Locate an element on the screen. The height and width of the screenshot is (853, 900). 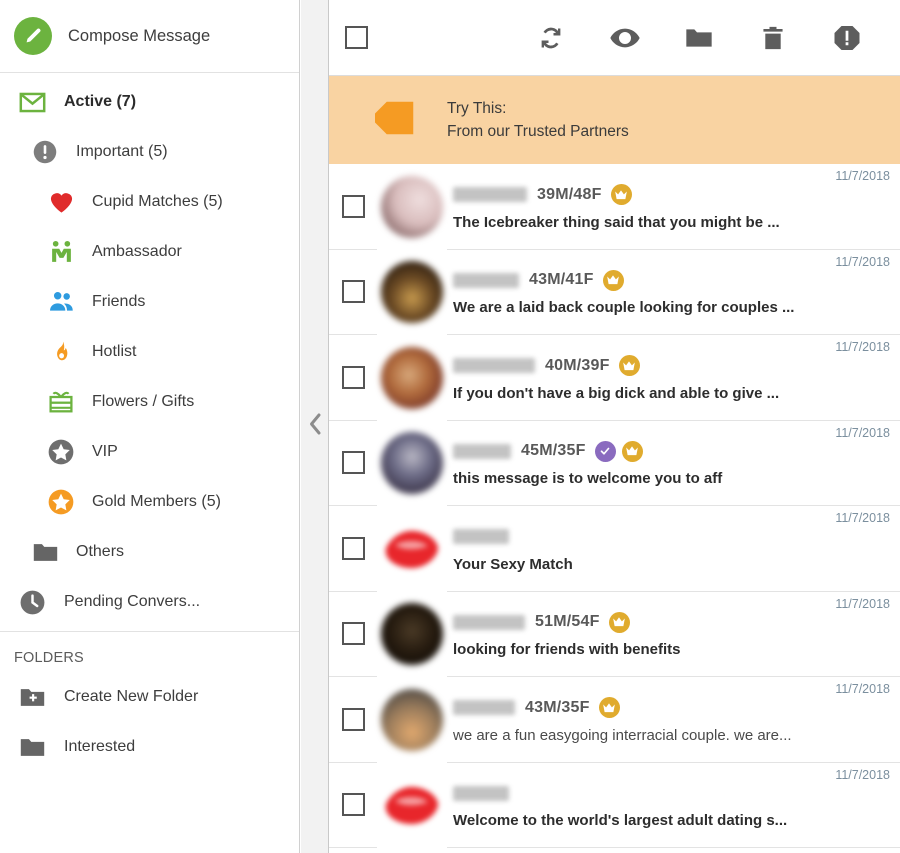
ambassador-icon is located at coordinates (61, 252).